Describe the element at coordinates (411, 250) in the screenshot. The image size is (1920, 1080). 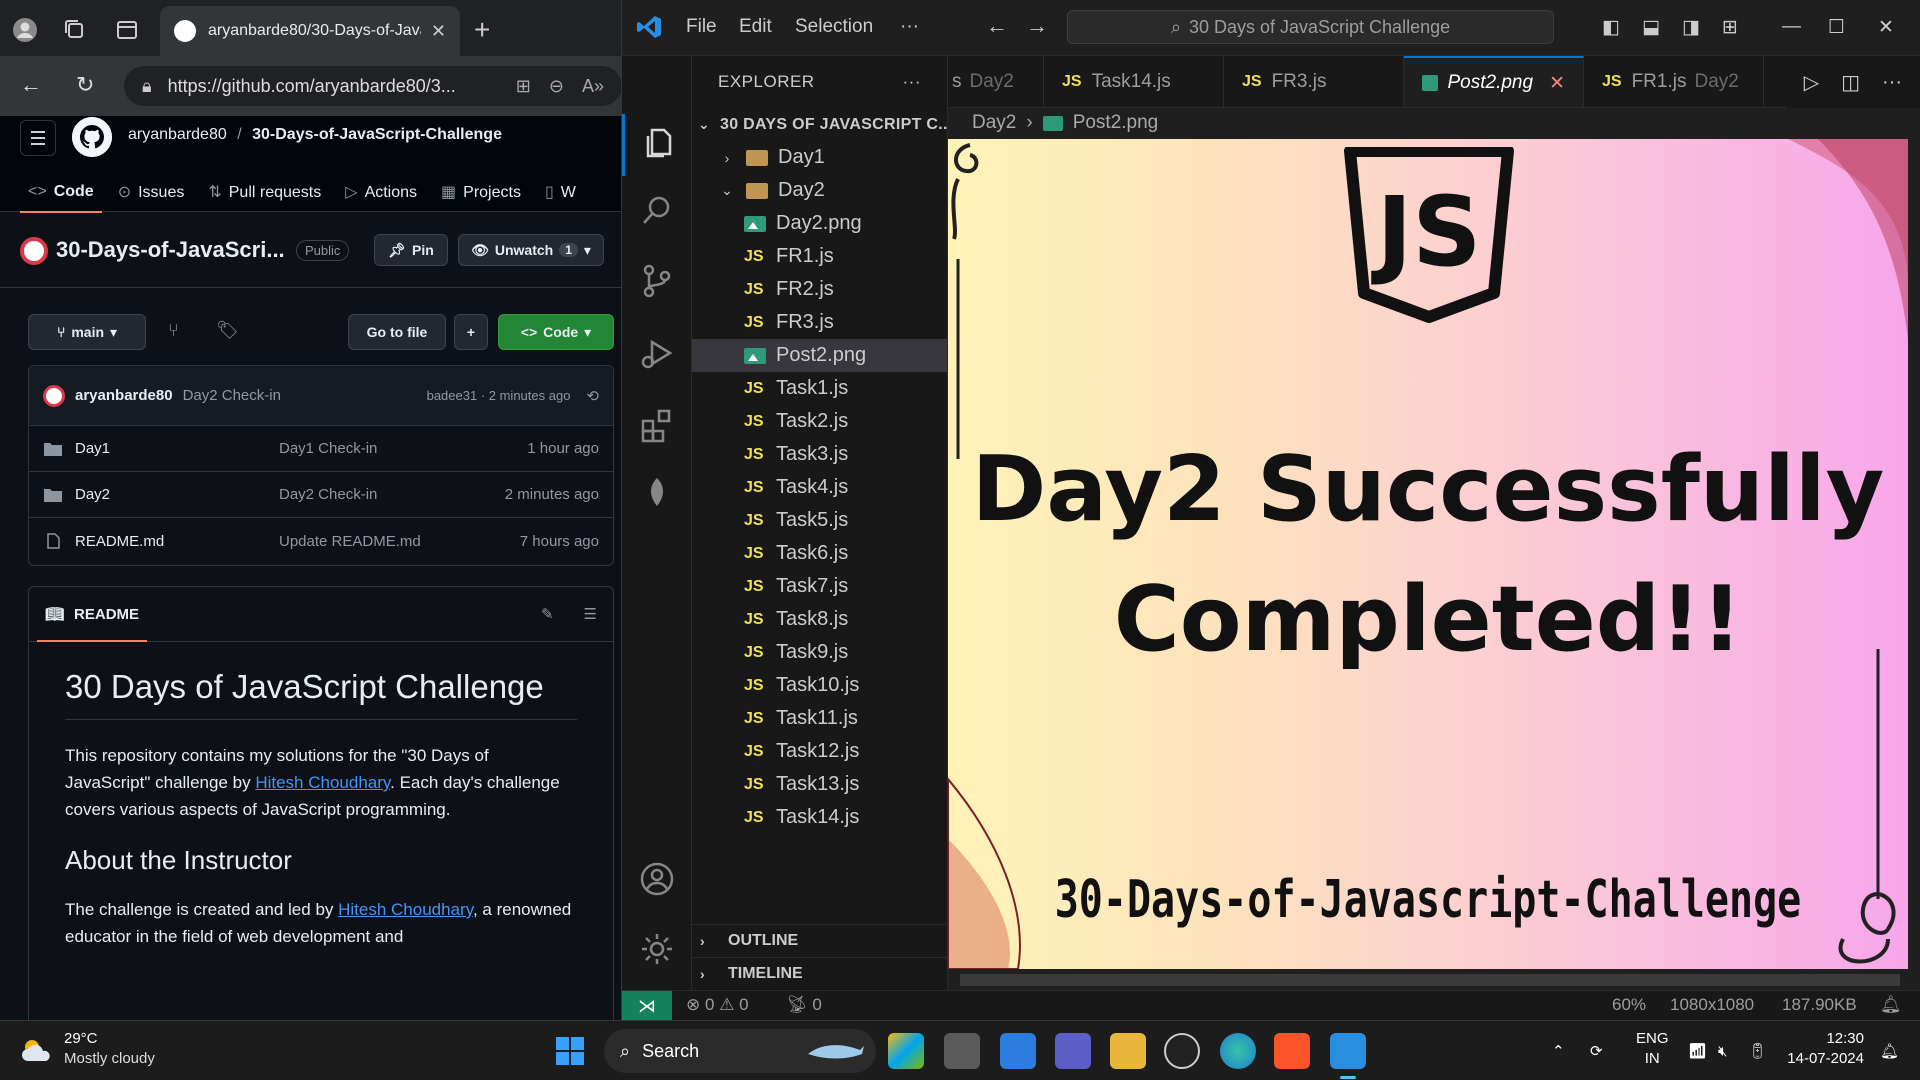
I see `pin-button: 📌︎ Pin` at that location.